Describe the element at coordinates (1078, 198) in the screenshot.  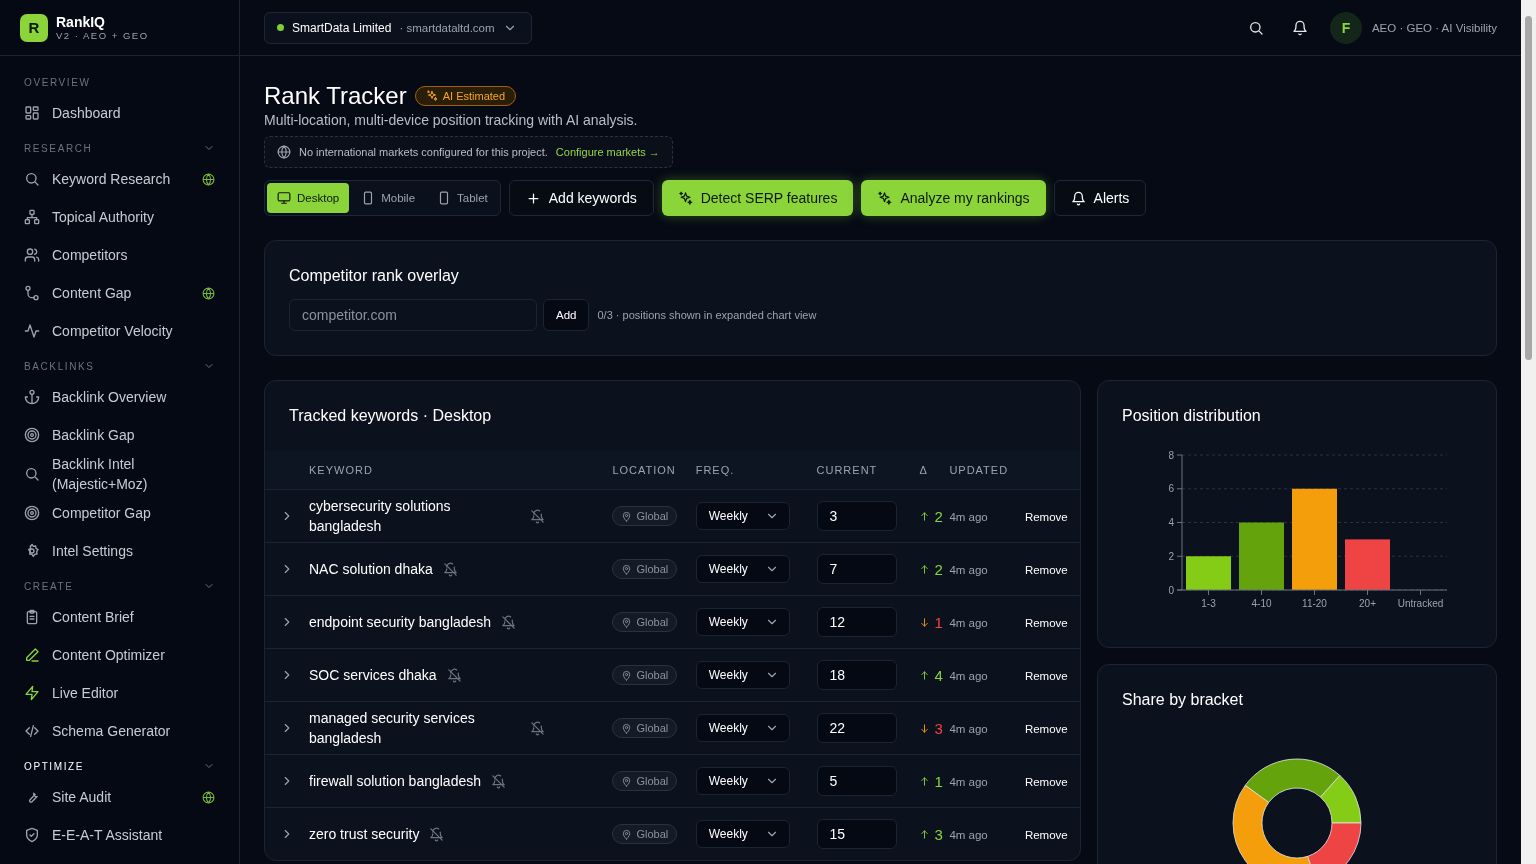
I see `bell-icon` at that location.